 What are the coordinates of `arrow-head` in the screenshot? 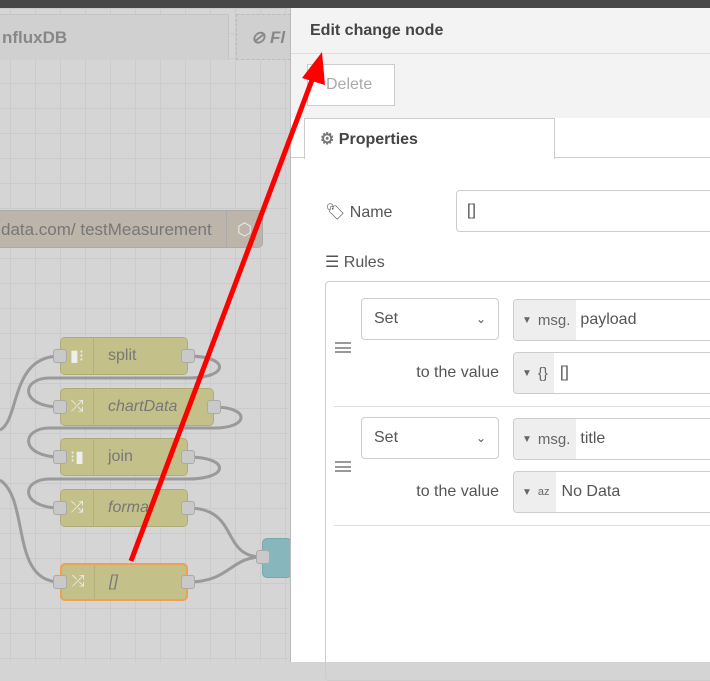 It's located at (313, 68).